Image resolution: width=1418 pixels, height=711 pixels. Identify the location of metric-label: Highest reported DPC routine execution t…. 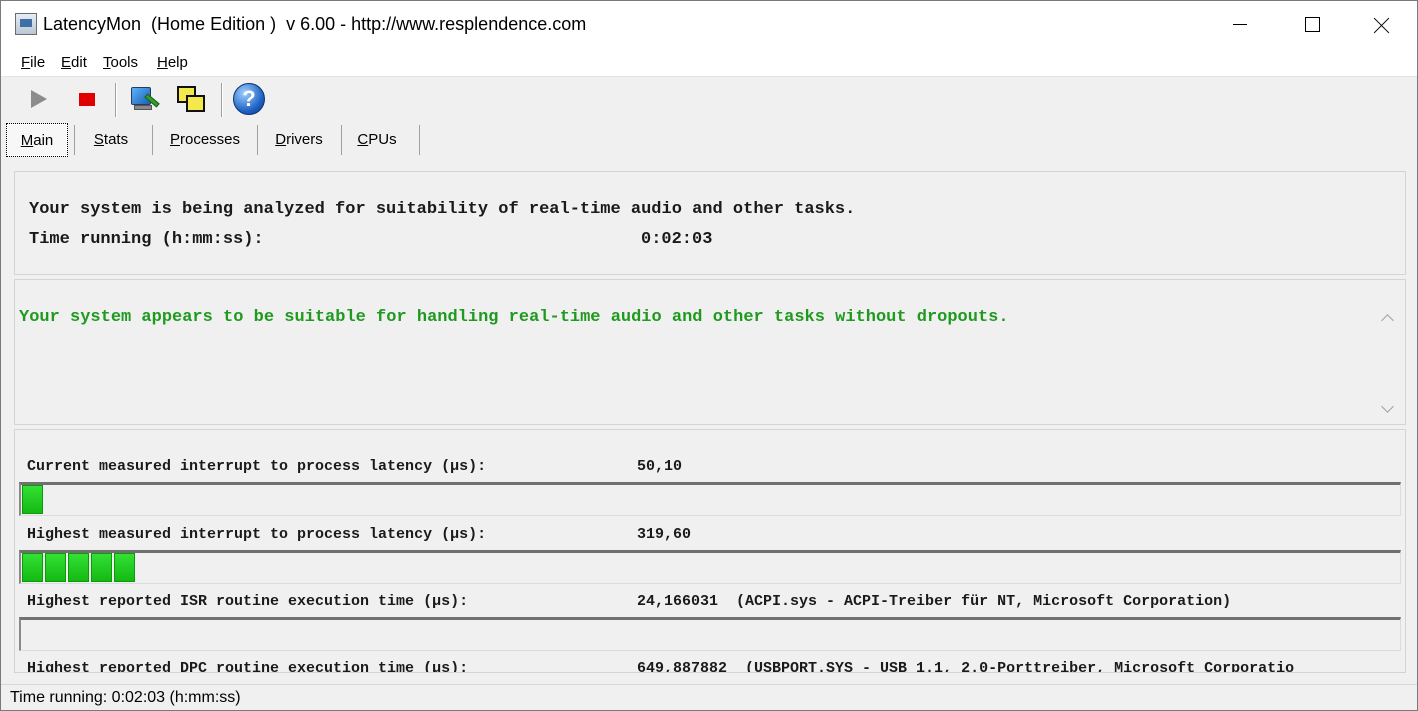
(248, 666).